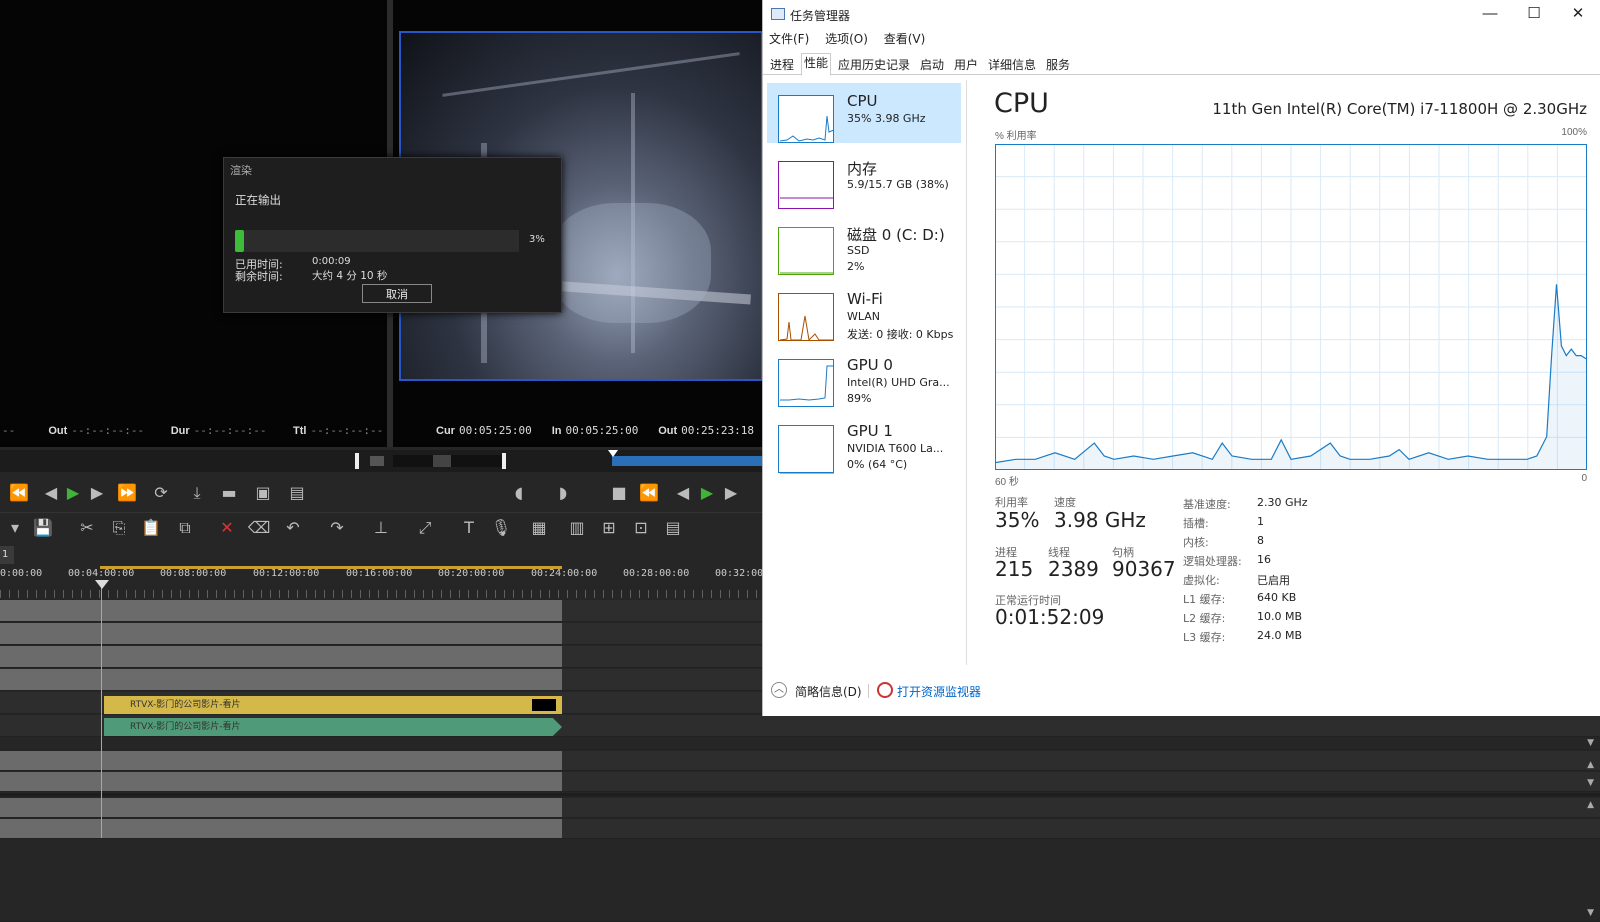 The height and width of the screenshot is (922, 1600). What do you see at coordinates (425, 528) in the screenshot?
I see `trim-icon: ⤢` at bounding box center [425, 528].